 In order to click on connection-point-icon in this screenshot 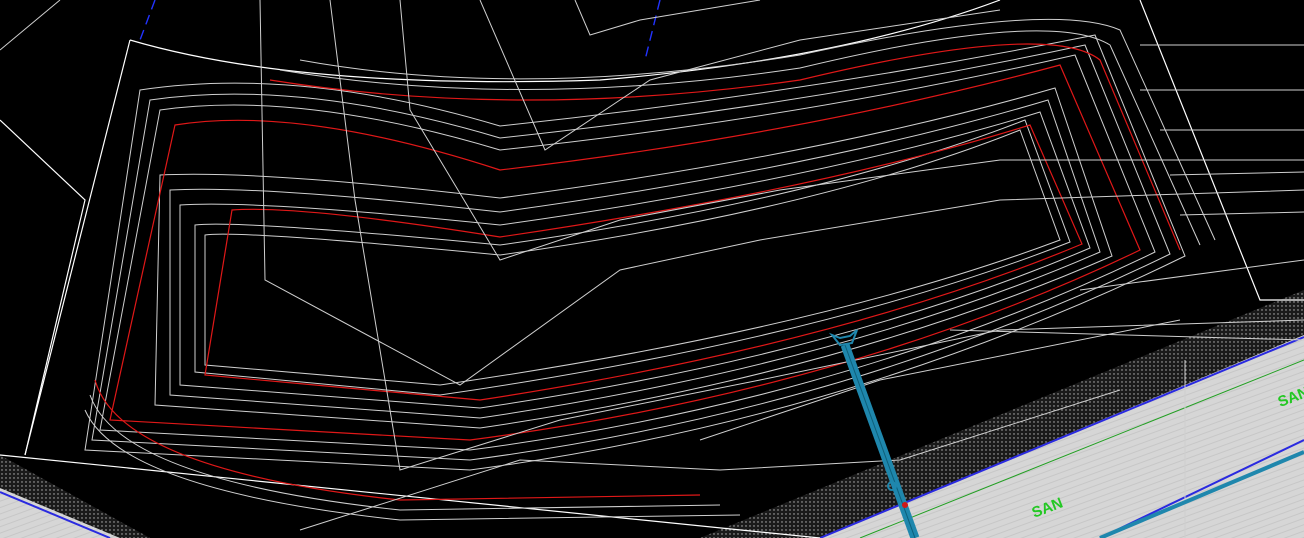, I will do `click(905, 505)`.